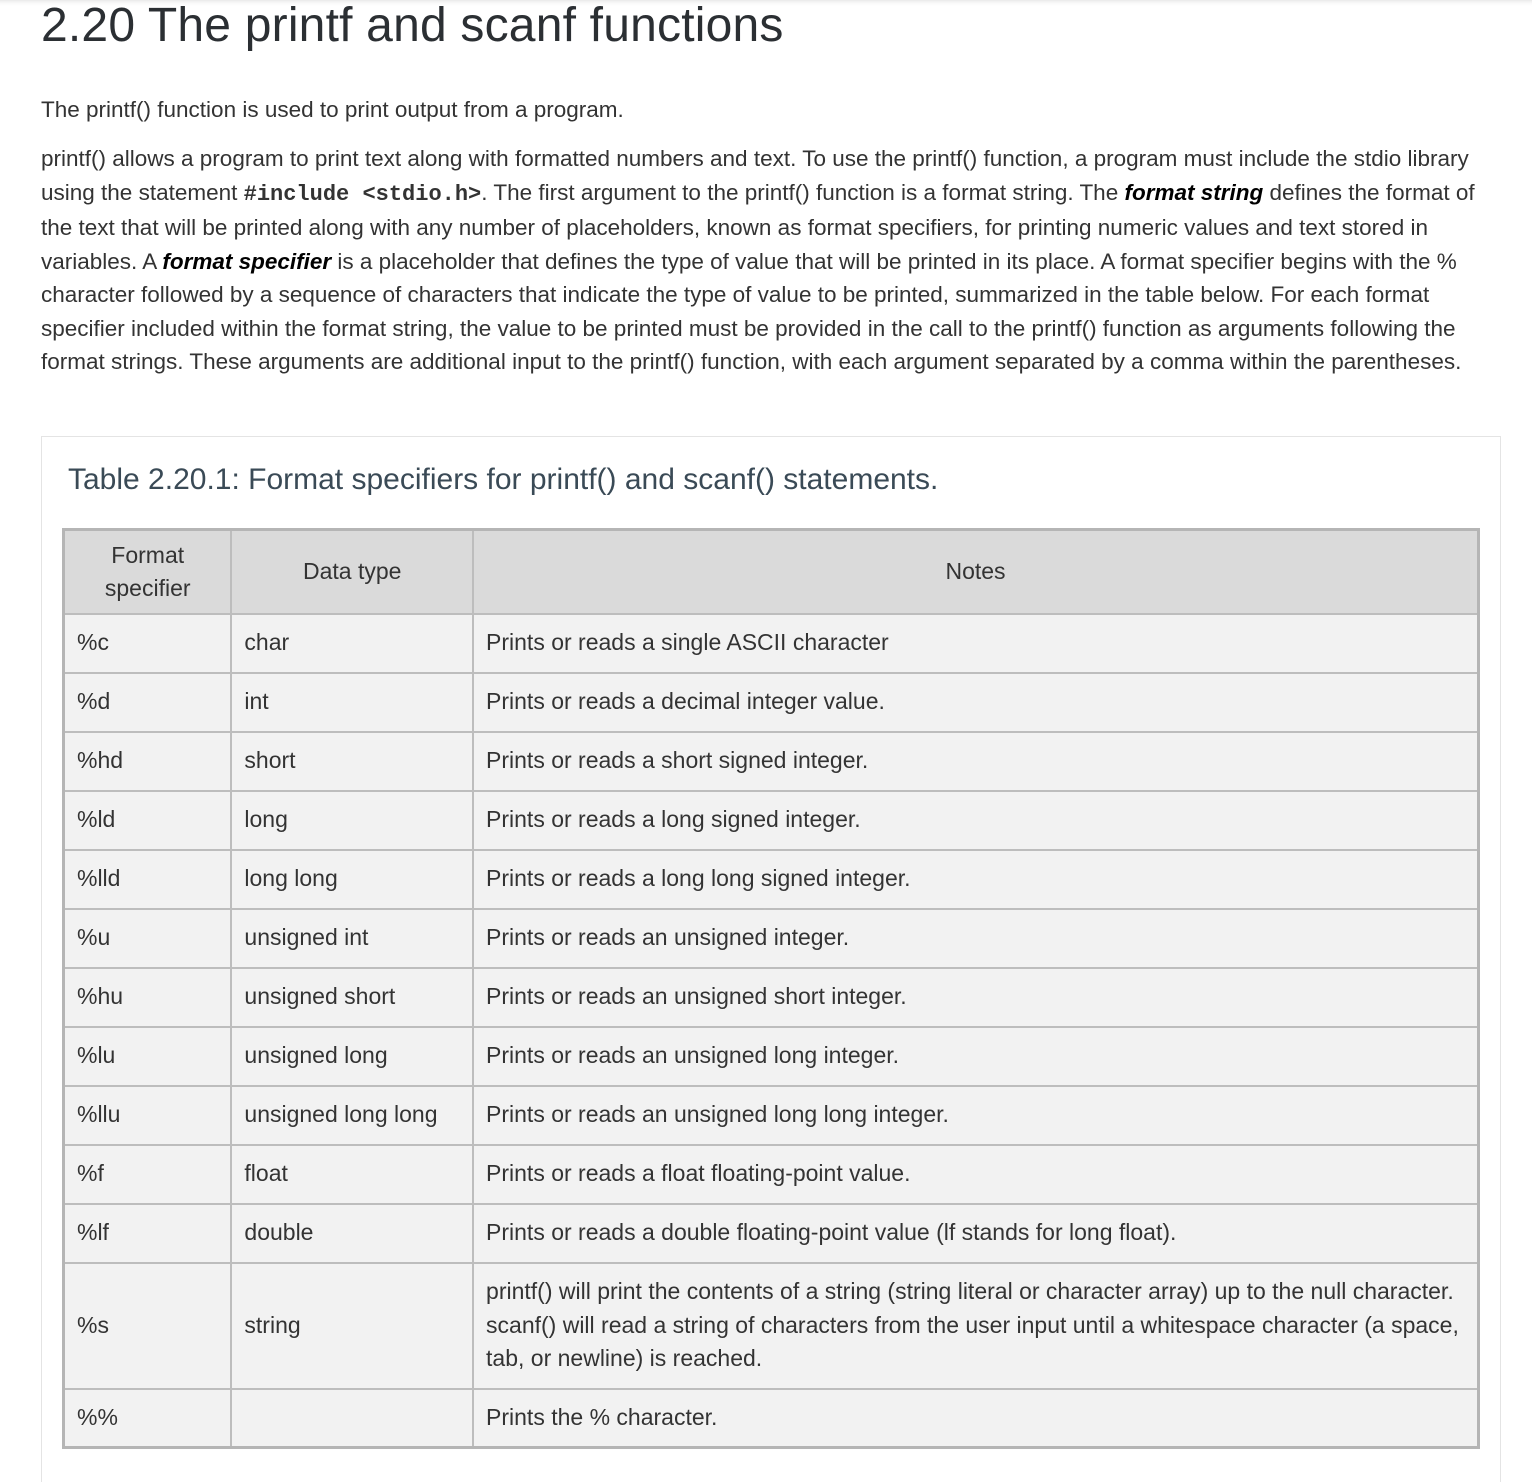  I want to click on table-row: %% Prints the % character., so click(771, 1418).